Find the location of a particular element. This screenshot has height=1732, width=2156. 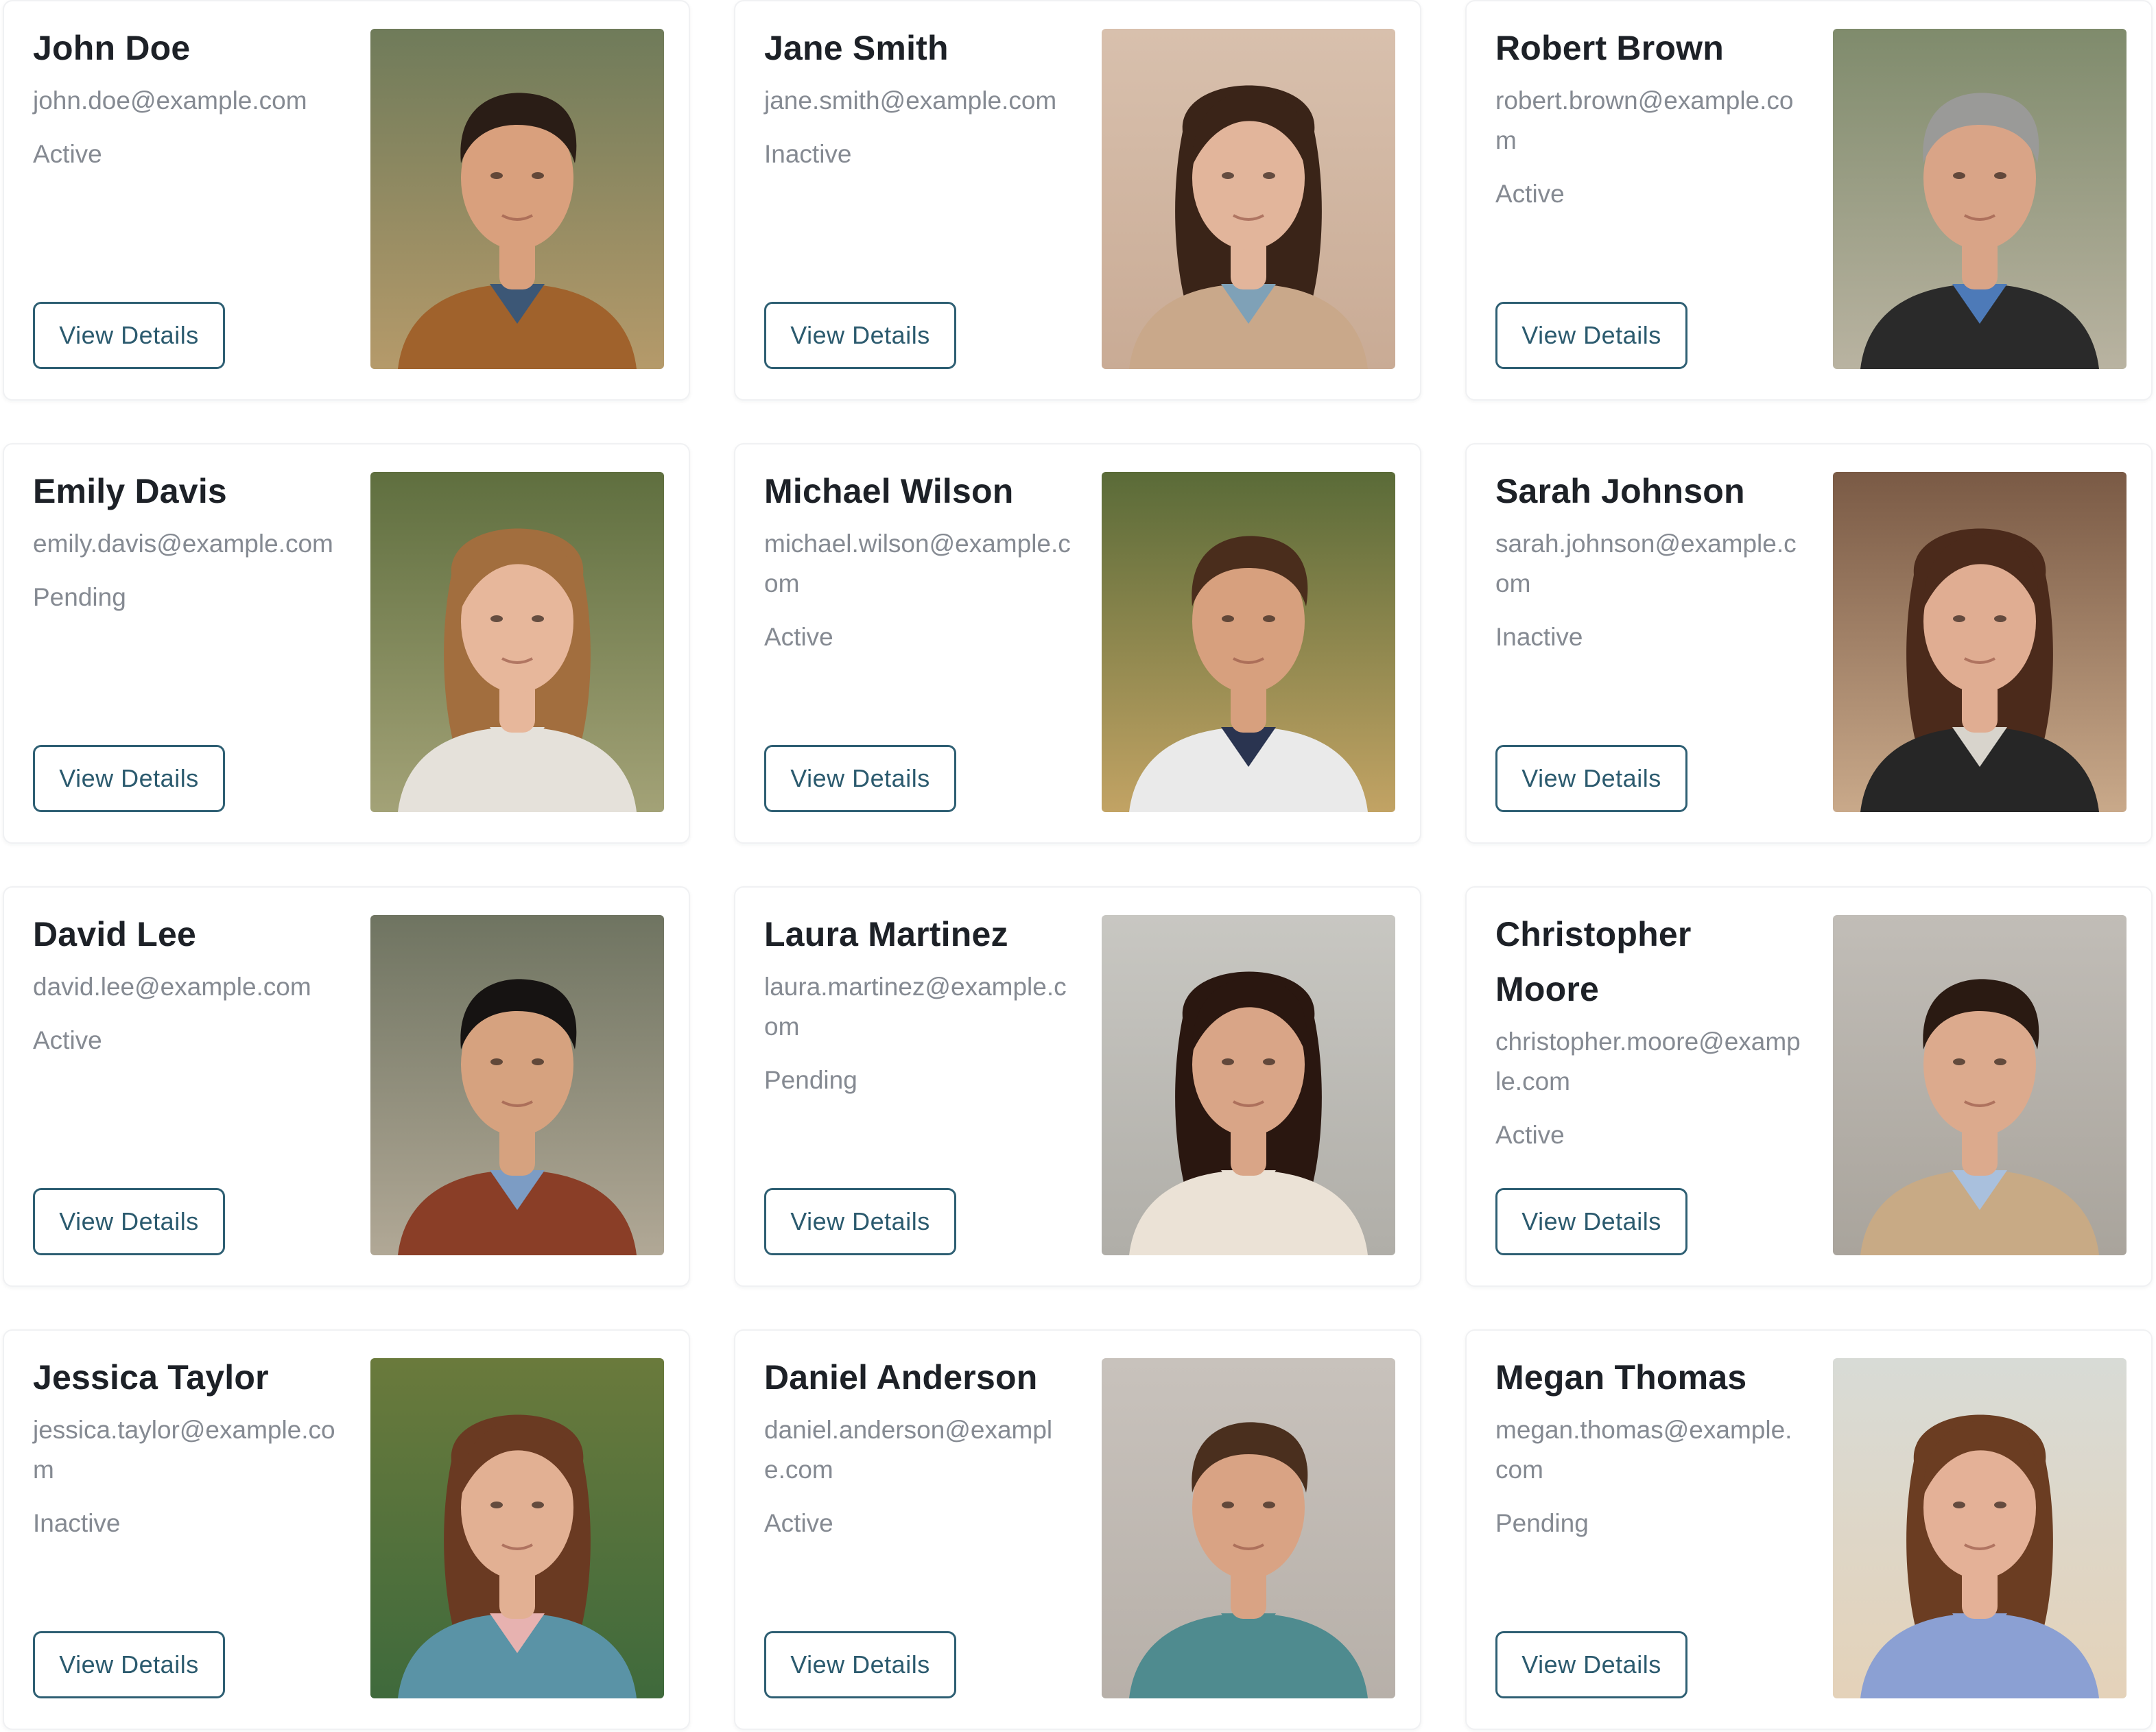

user-email: michael.wilson@example.com is located at coordinates (918, 563).